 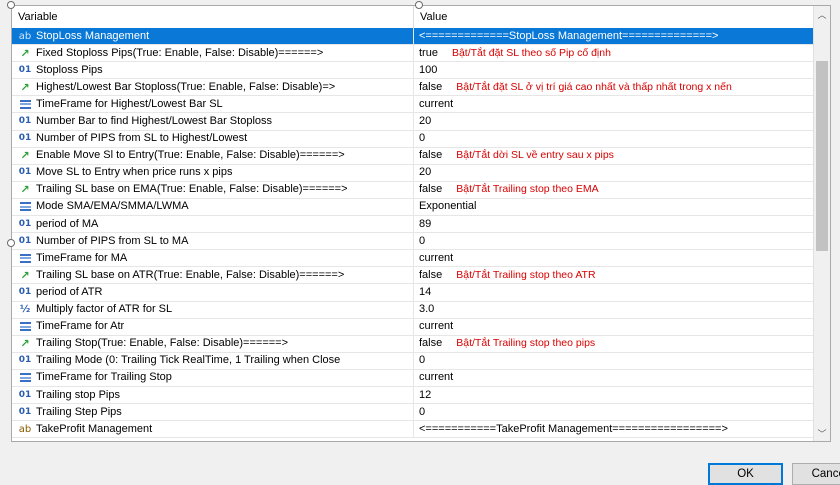 I want to click on variable-cell: TimeFrame for MA, so click(x=213, y=258).